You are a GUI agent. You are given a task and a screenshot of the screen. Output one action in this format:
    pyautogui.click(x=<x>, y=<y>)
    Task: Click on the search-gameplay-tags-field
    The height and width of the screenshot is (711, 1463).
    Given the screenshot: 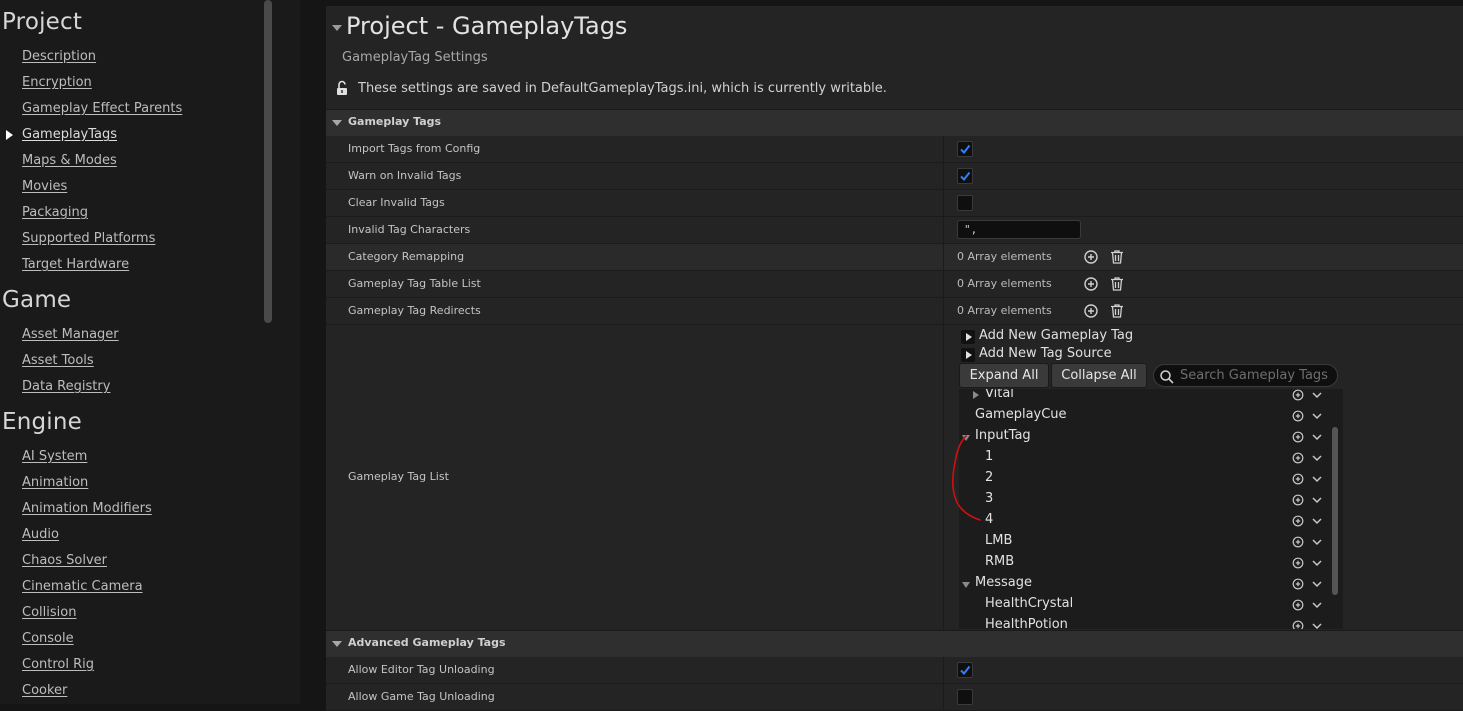 What is the action you would take?
    pyautogui.click(x=1245, y=375)
    